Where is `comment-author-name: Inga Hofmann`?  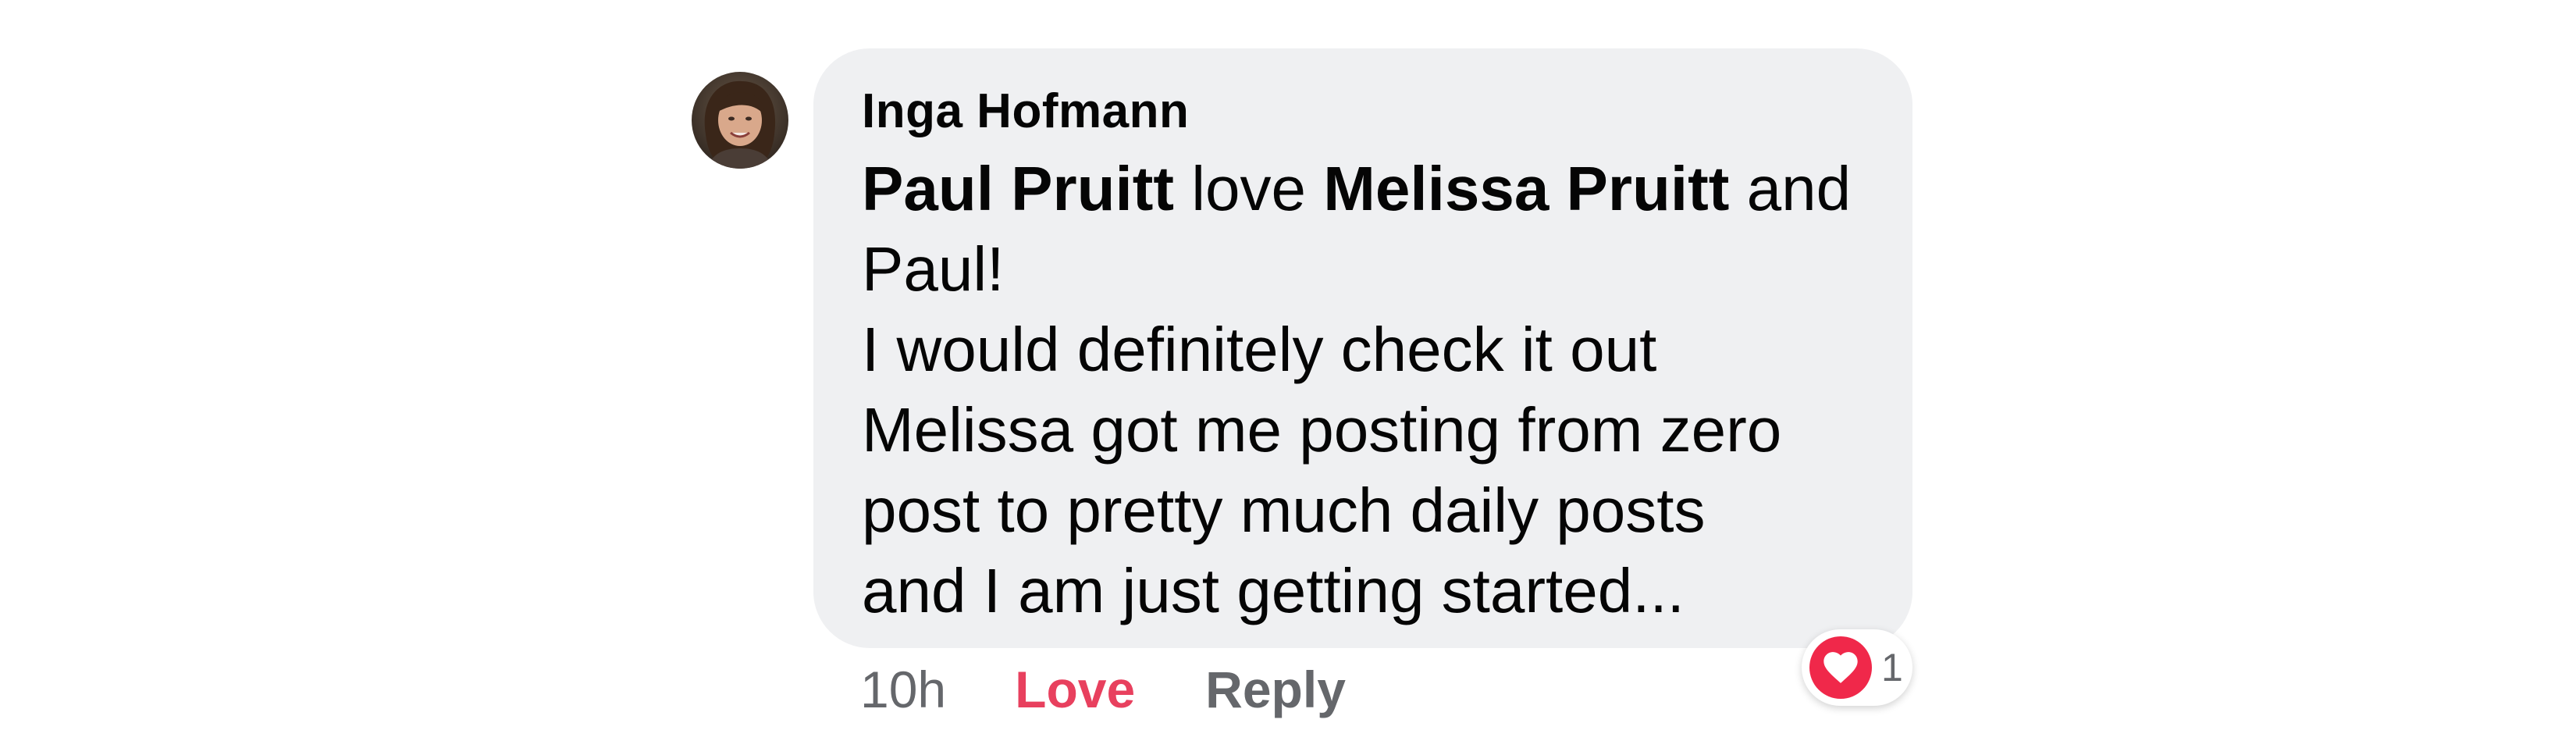 comment-author-name: Inga Hofmann is located at coordinates (1025, 112).